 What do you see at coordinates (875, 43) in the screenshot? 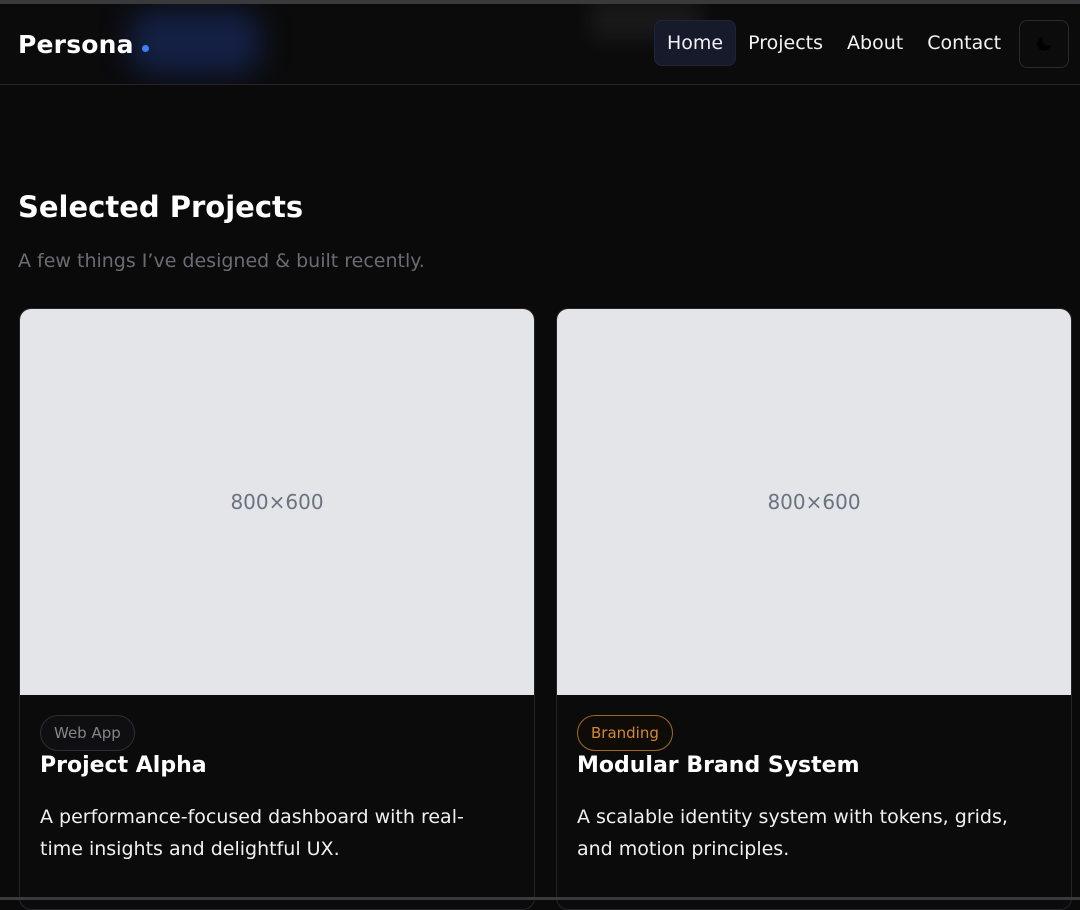
I see `nav-link-about: About` at bounding box center [875, 43].